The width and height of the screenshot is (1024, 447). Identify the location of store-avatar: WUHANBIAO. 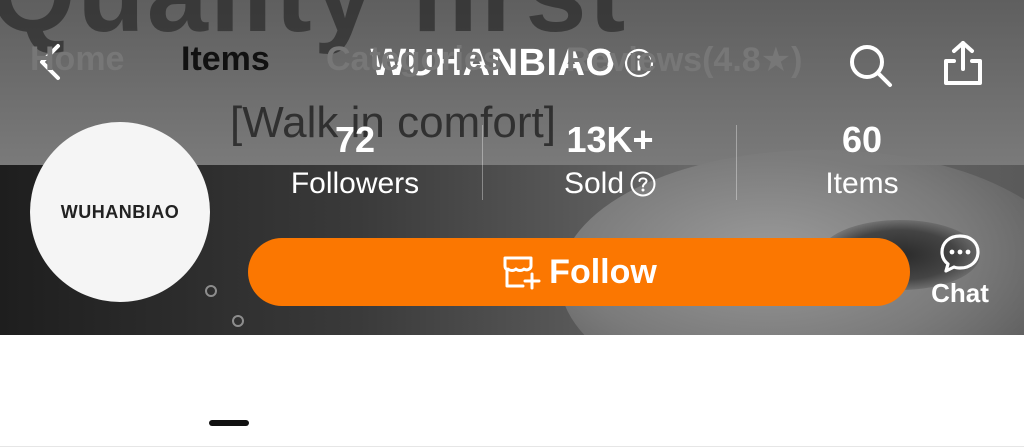
(120, 212).